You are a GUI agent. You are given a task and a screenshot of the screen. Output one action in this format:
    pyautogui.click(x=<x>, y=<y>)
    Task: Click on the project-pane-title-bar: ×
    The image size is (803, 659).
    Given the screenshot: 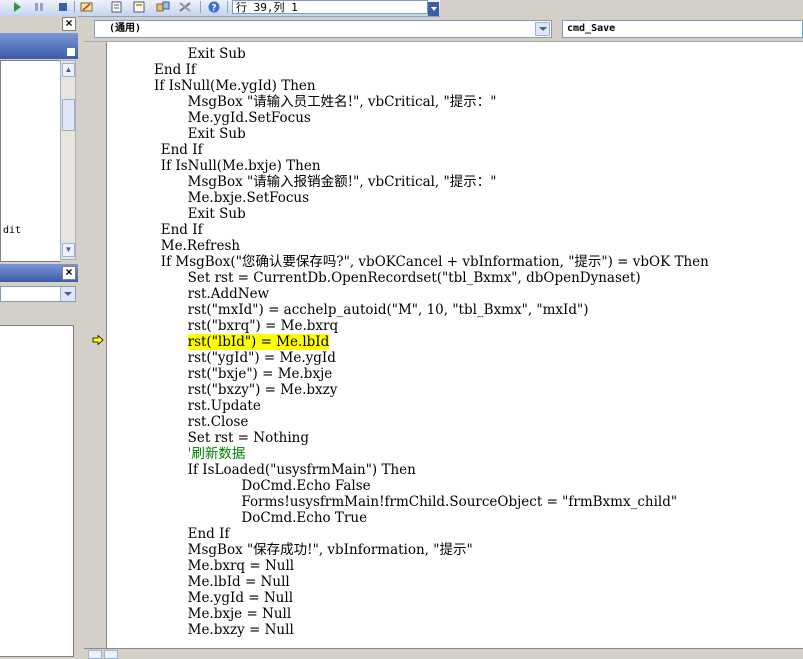 What is the action you would take?
    pyautogui.click(x=39, y=24)
    